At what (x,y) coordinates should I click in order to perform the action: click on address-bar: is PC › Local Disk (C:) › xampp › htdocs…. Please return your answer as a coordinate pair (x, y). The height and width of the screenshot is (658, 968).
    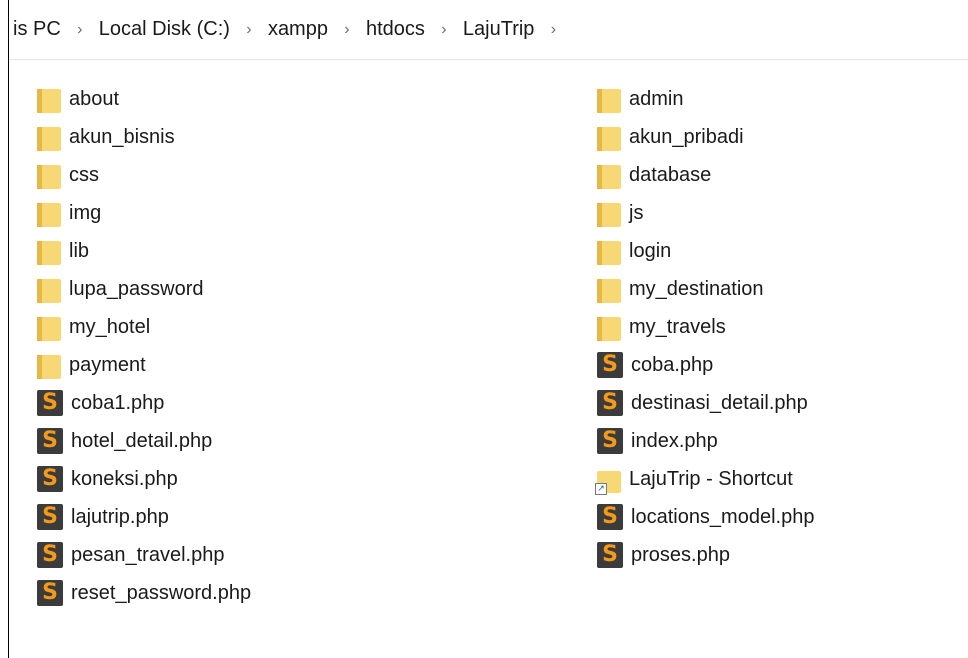
    Looking at the image, I should click on (488, 30).